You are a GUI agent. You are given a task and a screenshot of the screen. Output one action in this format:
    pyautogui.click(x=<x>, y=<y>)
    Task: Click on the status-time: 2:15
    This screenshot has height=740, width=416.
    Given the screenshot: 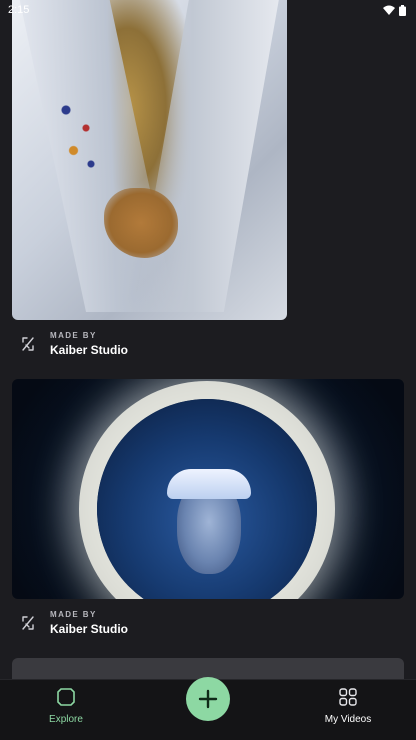 What is the action you would take?
    pyautogui.click(x=19, y=10)
    